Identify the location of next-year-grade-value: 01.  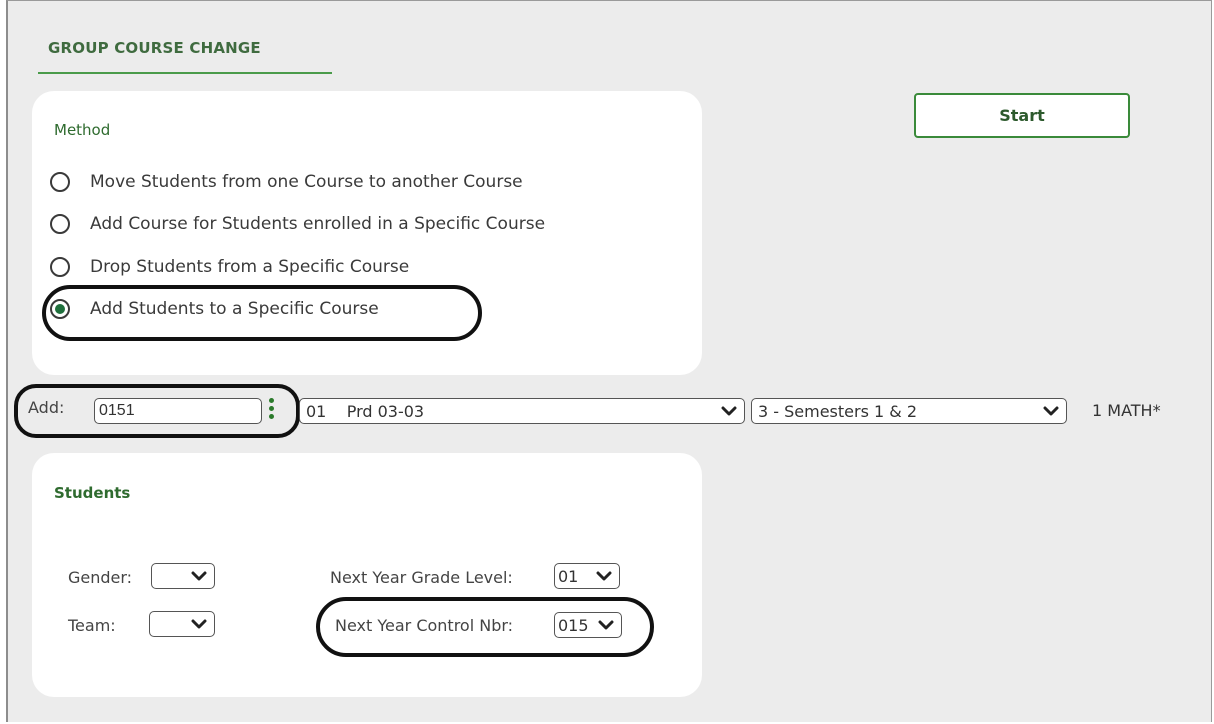
(568, 576).